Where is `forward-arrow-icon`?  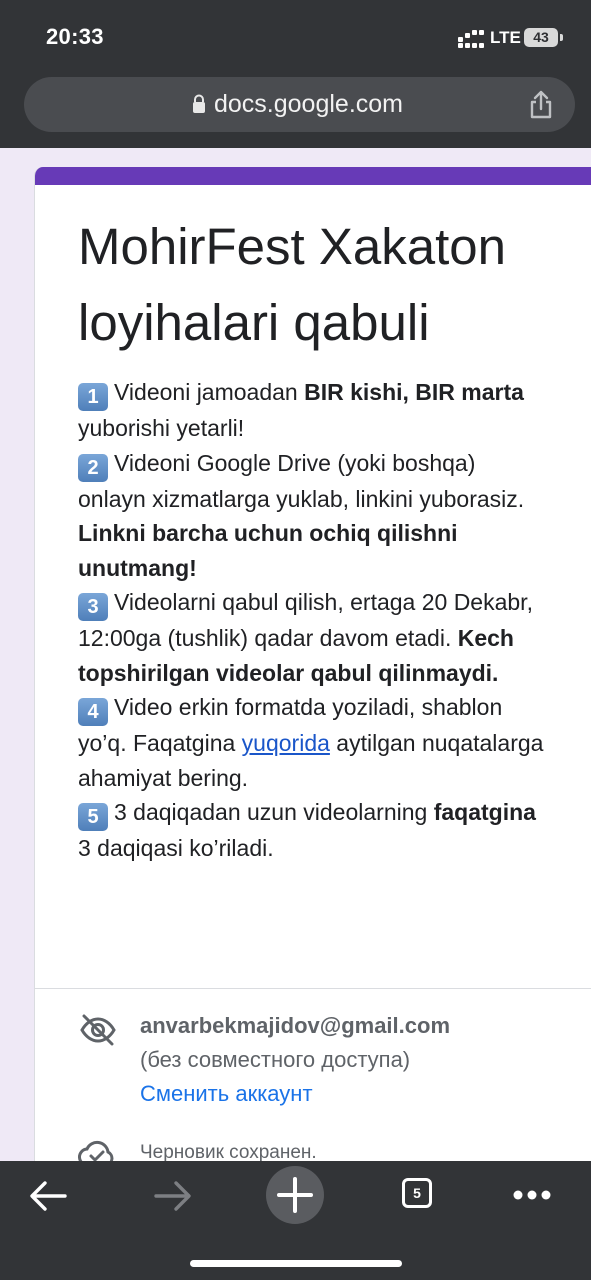 forward-arrow-icon is located at coordinates (172, 1196).